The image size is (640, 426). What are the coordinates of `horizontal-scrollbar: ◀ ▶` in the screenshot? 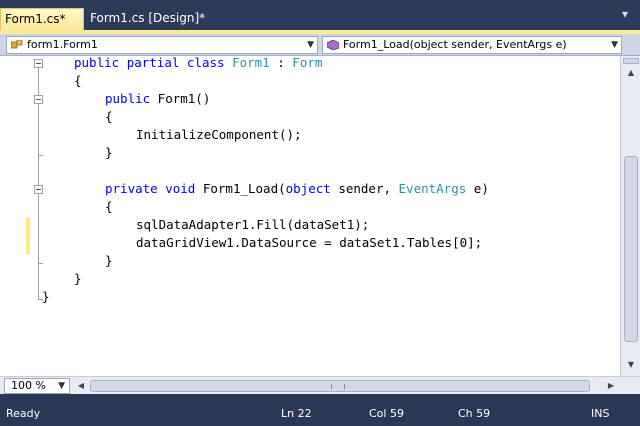 It's located at (346, 386).